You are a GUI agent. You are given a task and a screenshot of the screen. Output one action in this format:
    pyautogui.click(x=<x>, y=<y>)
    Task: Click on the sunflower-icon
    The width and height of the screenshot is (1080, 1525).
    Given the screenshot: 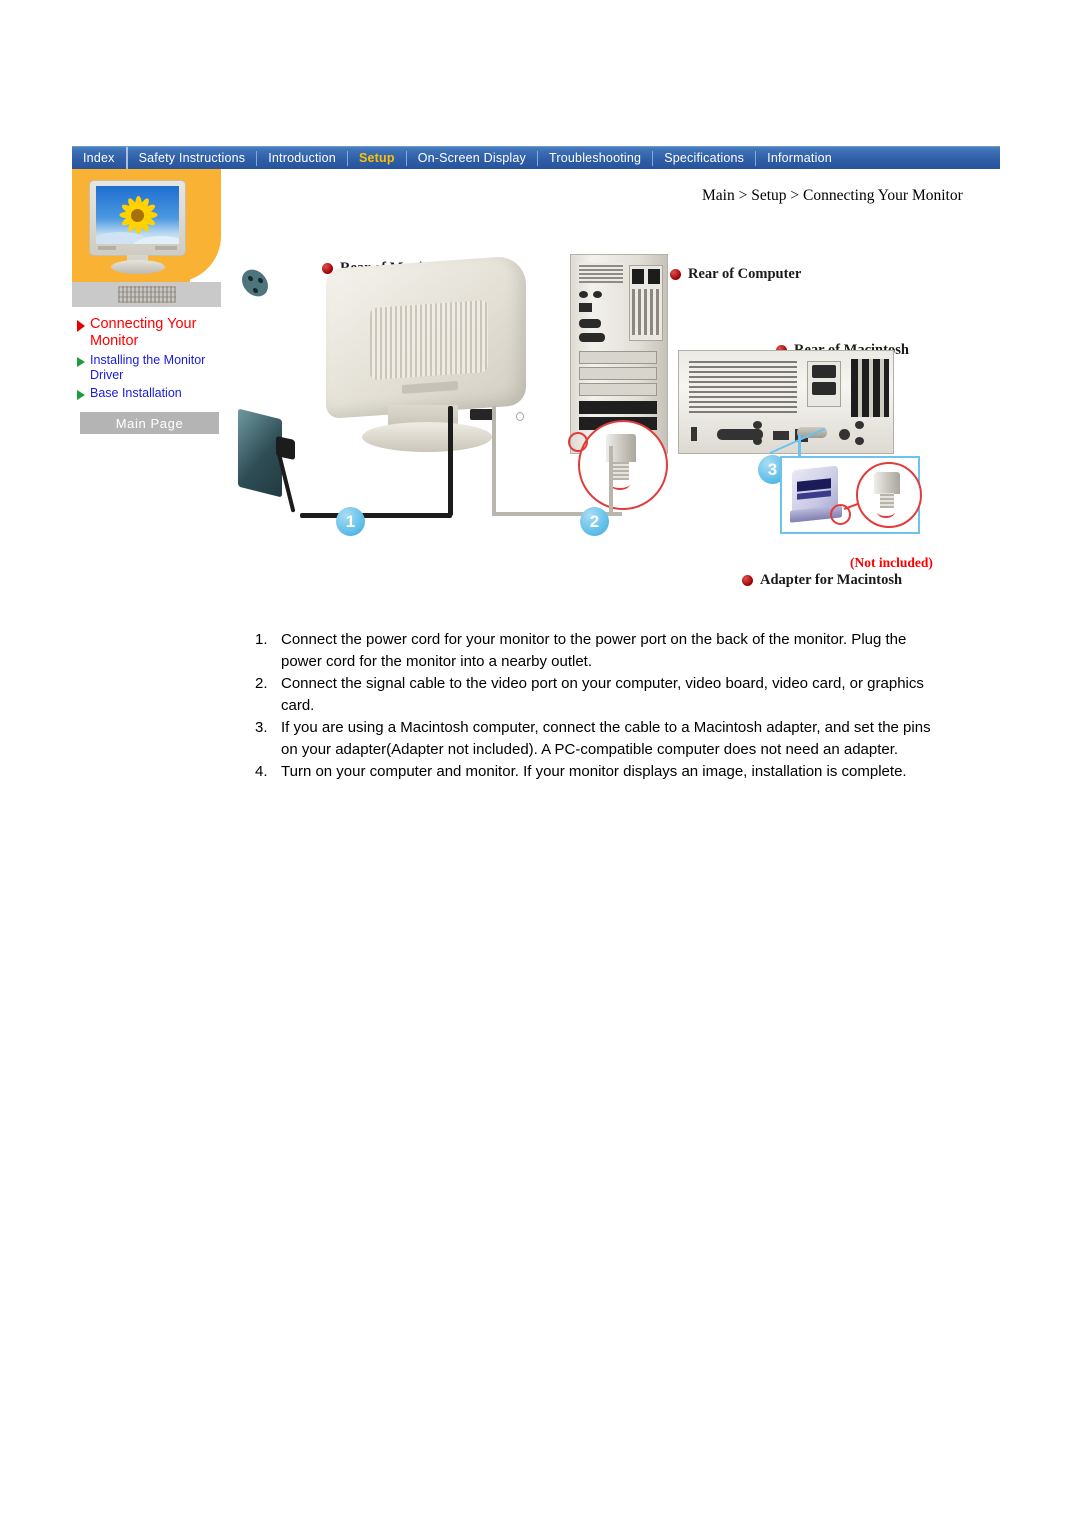 What is the action you would take?
    pyautogui.click(x=138, y=215)
    